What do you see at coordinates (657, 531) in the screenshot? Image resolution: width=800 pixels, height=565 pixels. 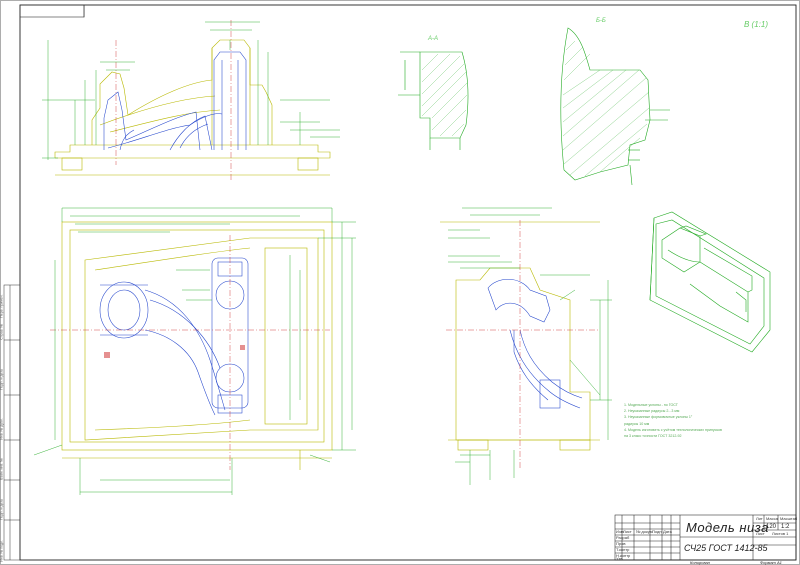 I see `title-block-label: Подп` at bounding box center [657, 531].